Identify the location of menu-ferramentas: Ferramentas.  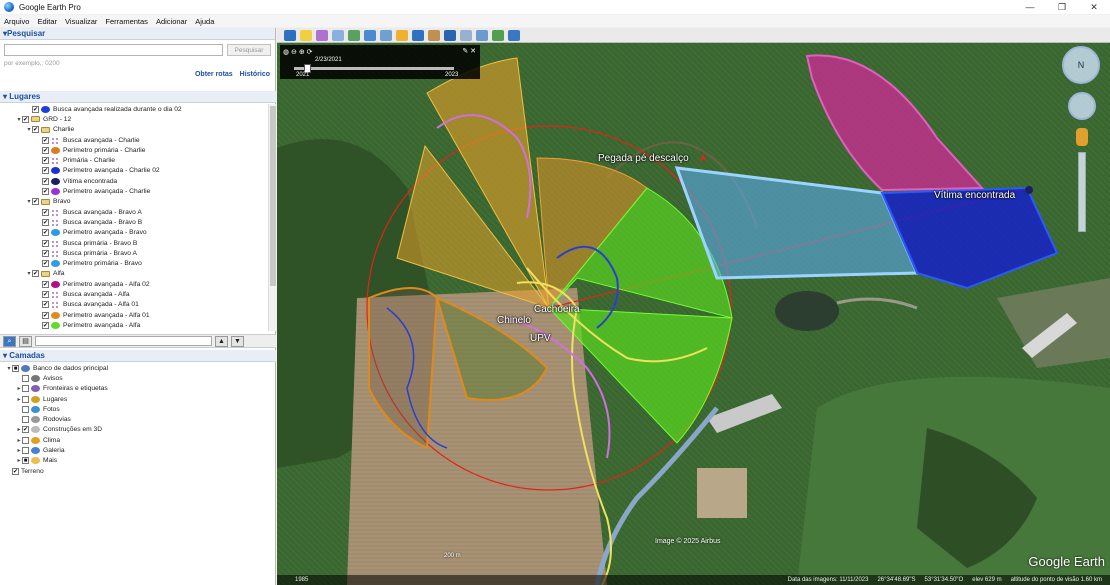
(126, 21).